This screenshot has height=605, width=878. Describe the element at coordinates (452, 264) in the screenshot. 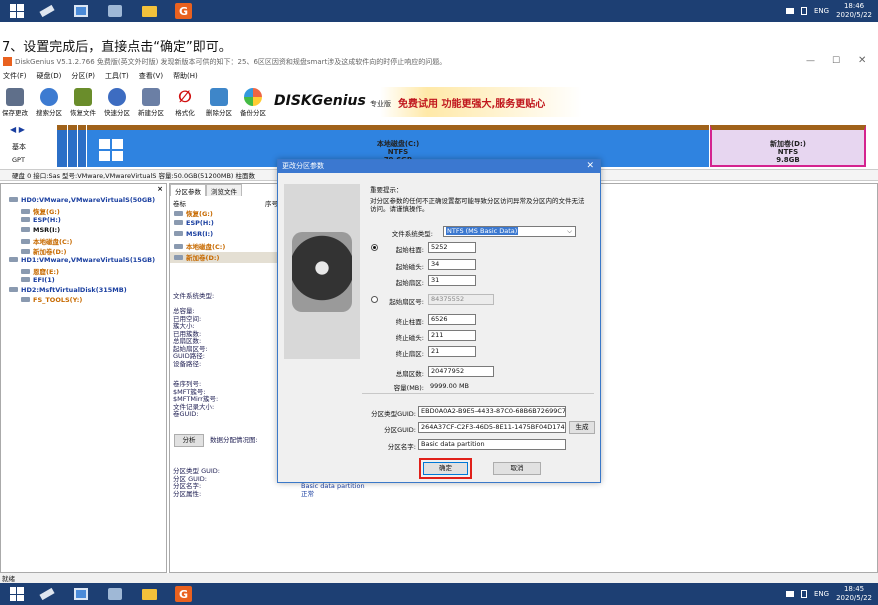

I see `start-head-input: 34` at that location.